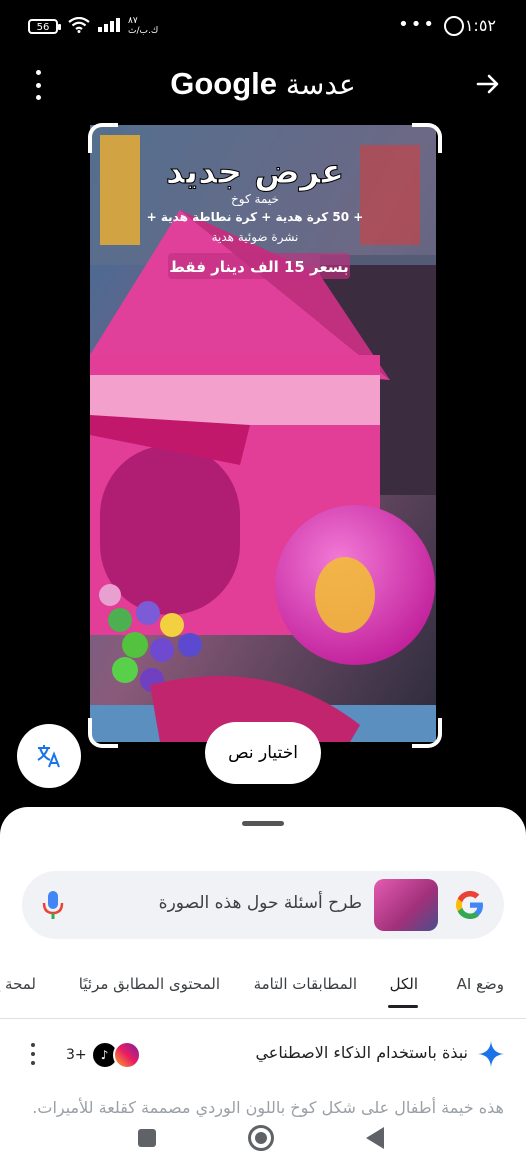 This screenshot has height=1169, width=526. I want to click on ai-sources: 3+ ♪, so click(103, 1055).